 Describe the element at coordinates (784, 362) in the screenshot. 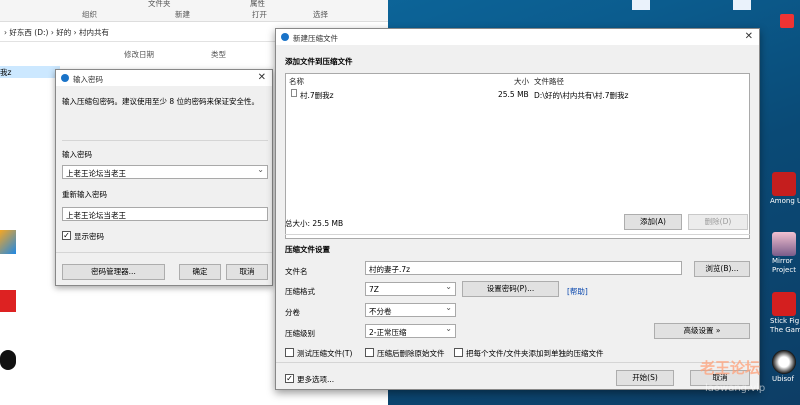

I see `ubisoft-icon` at that location.